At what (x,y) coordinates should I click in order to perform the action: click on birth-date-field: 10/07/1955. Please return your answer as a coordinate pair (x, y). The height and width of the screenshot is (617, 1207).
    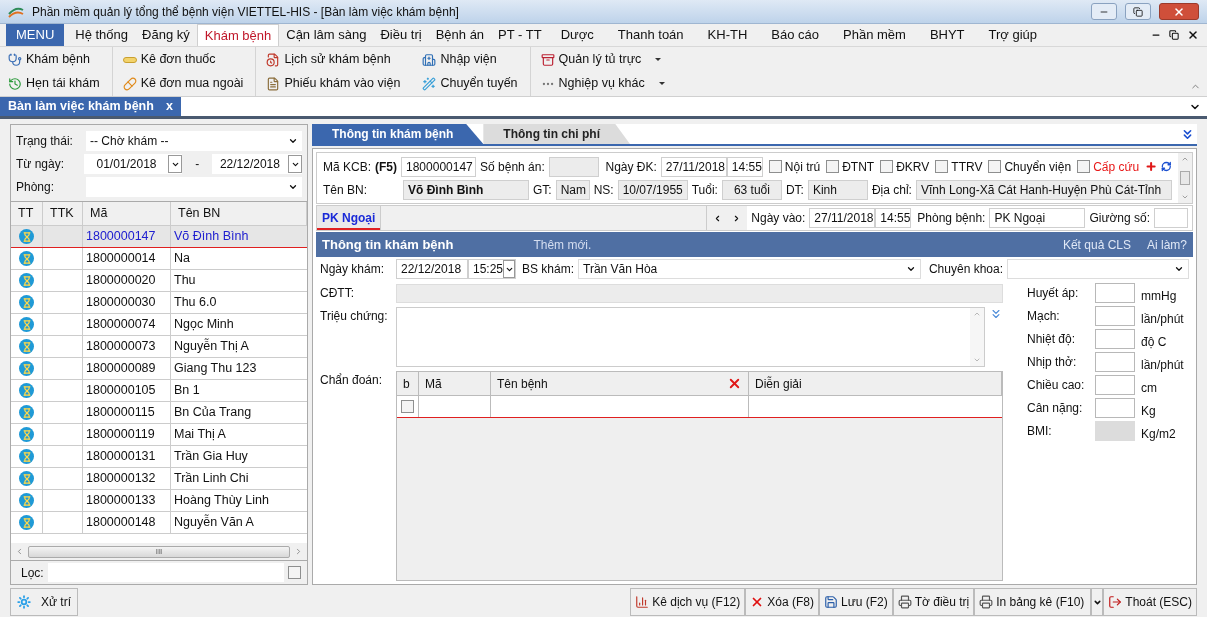
    Looking at the image, I should click on (652, 189).